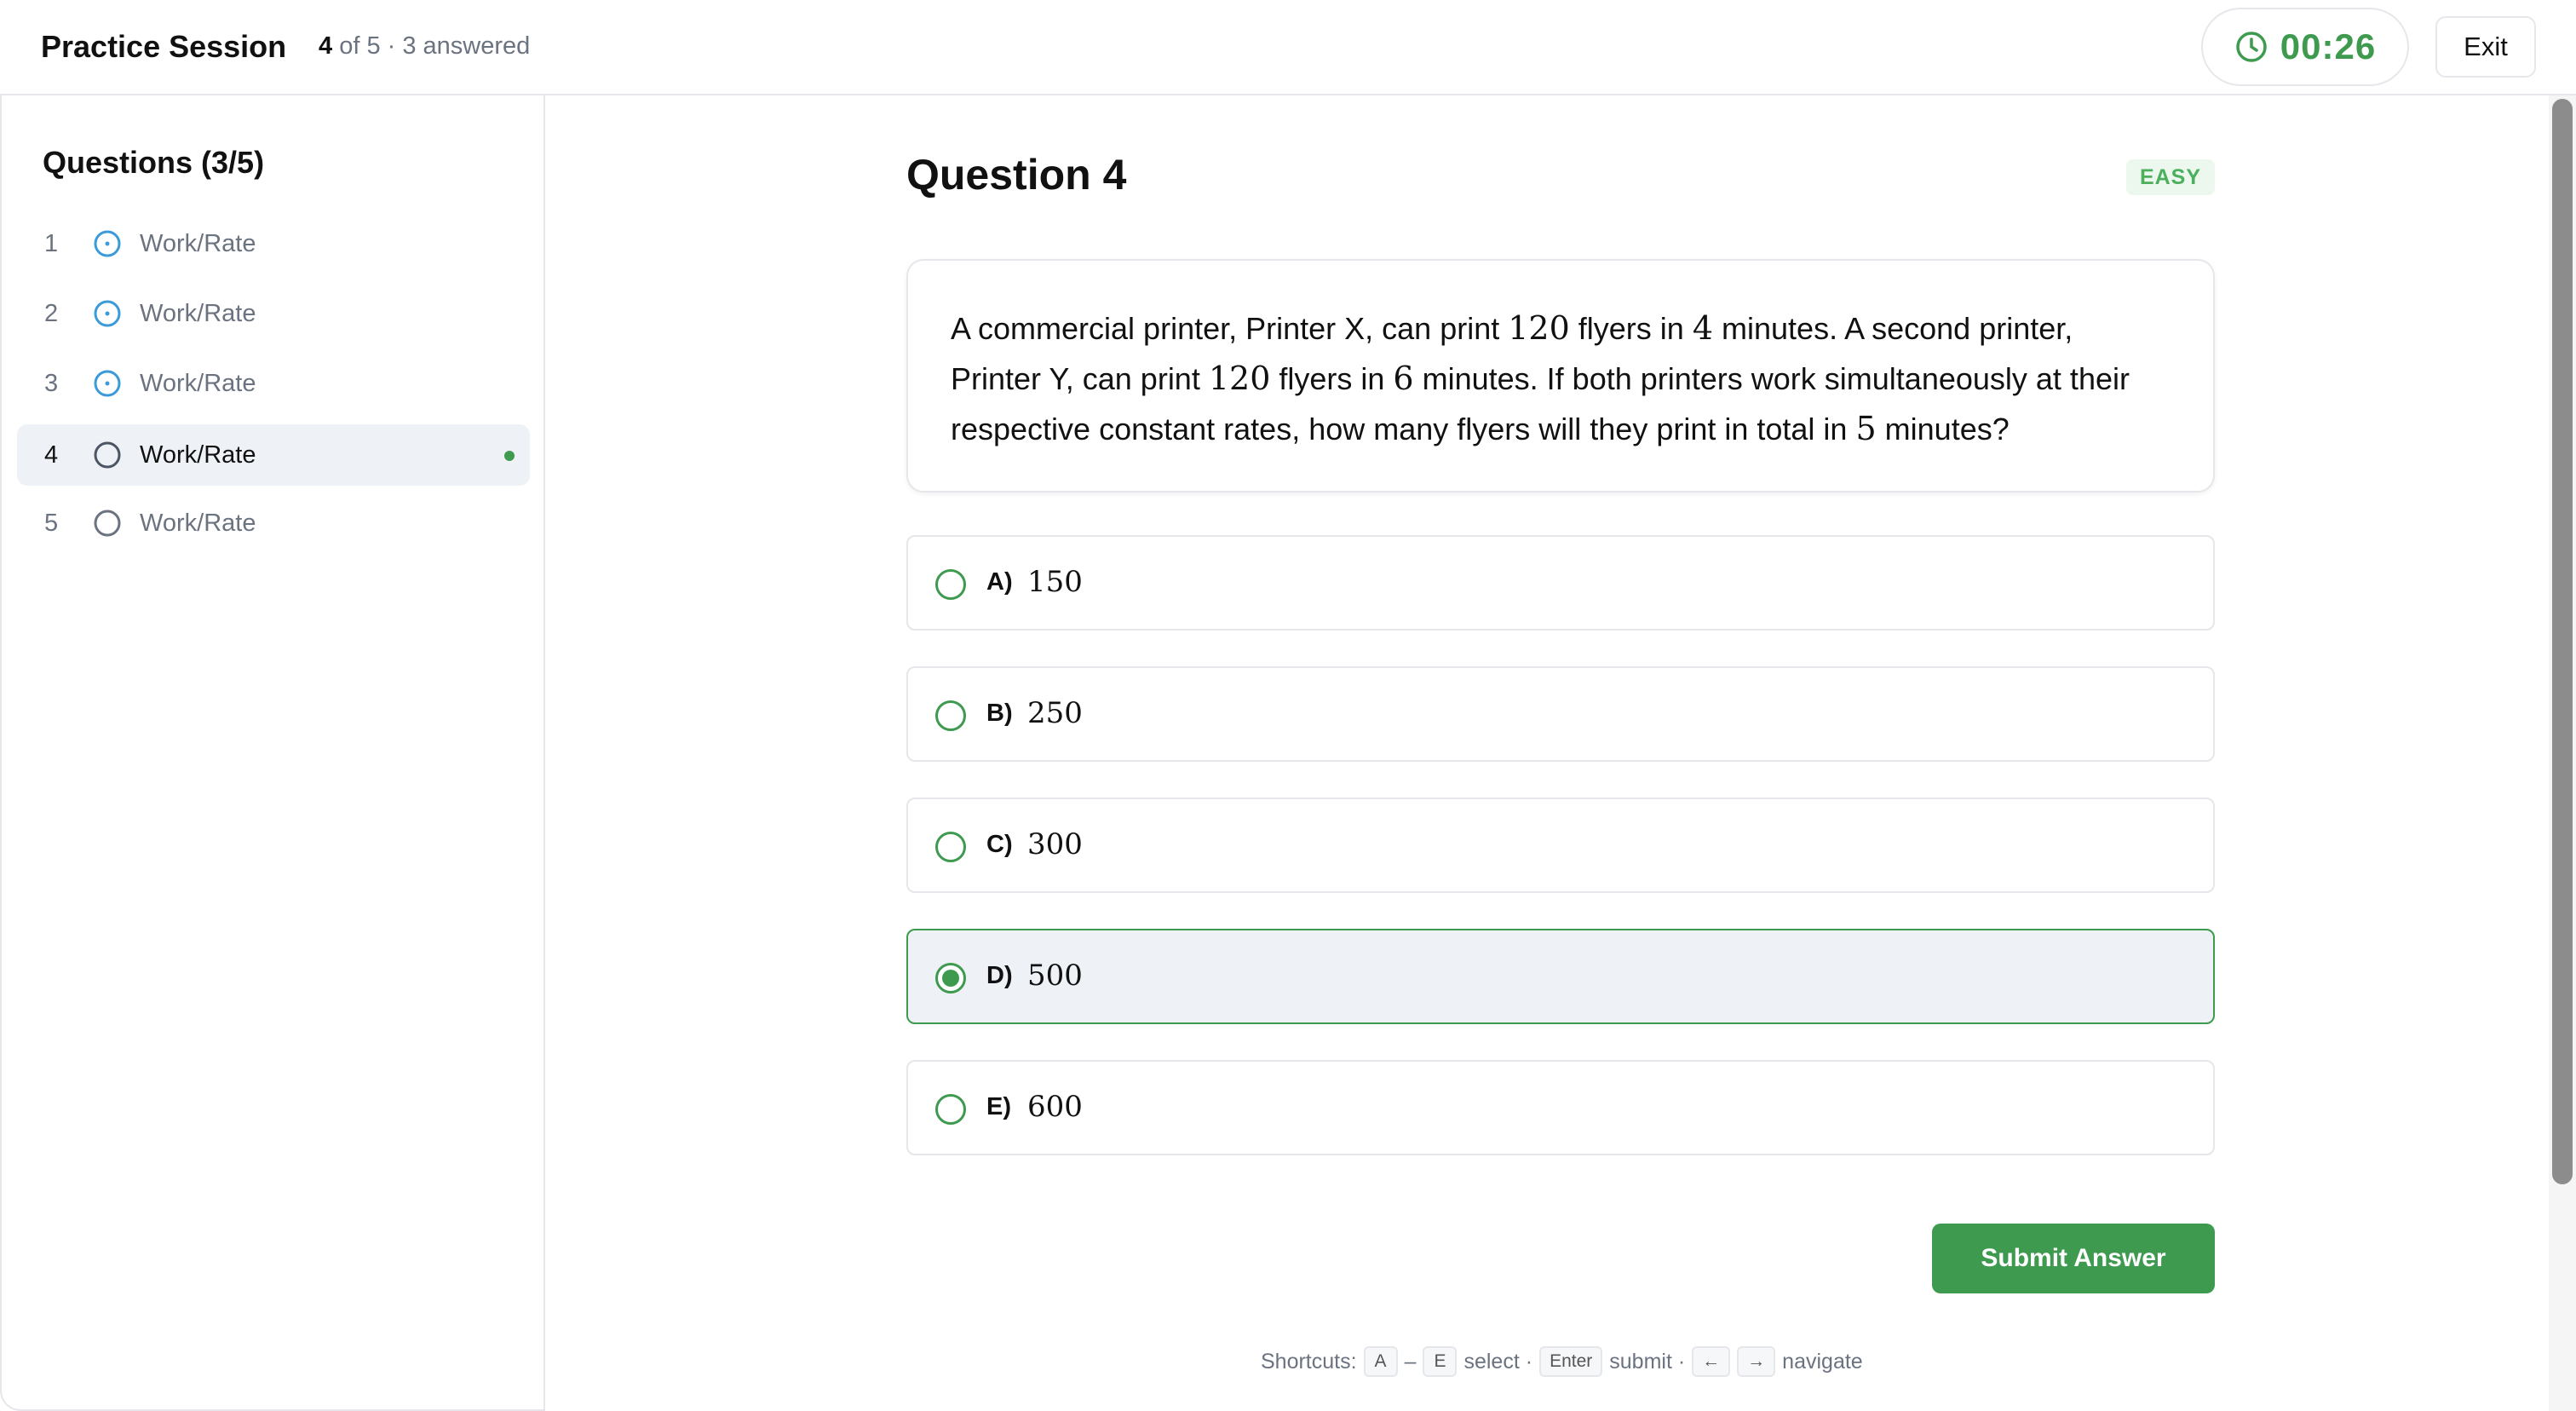 The image size is (2576, 1411). Describe the element at coordinates (2485, 47) in the screenshot. I see `exit-button: Exit` at that location.